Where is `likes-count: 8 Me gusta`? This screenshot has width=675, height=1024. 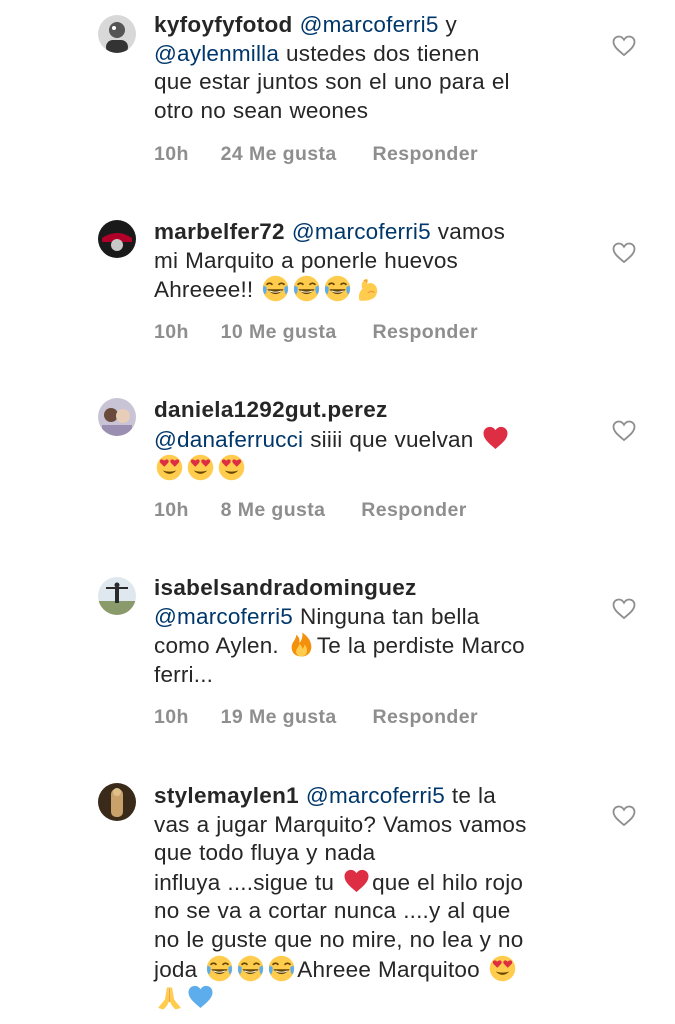
likes-count: 8 Me gusta is located at coordinates (273, 510).